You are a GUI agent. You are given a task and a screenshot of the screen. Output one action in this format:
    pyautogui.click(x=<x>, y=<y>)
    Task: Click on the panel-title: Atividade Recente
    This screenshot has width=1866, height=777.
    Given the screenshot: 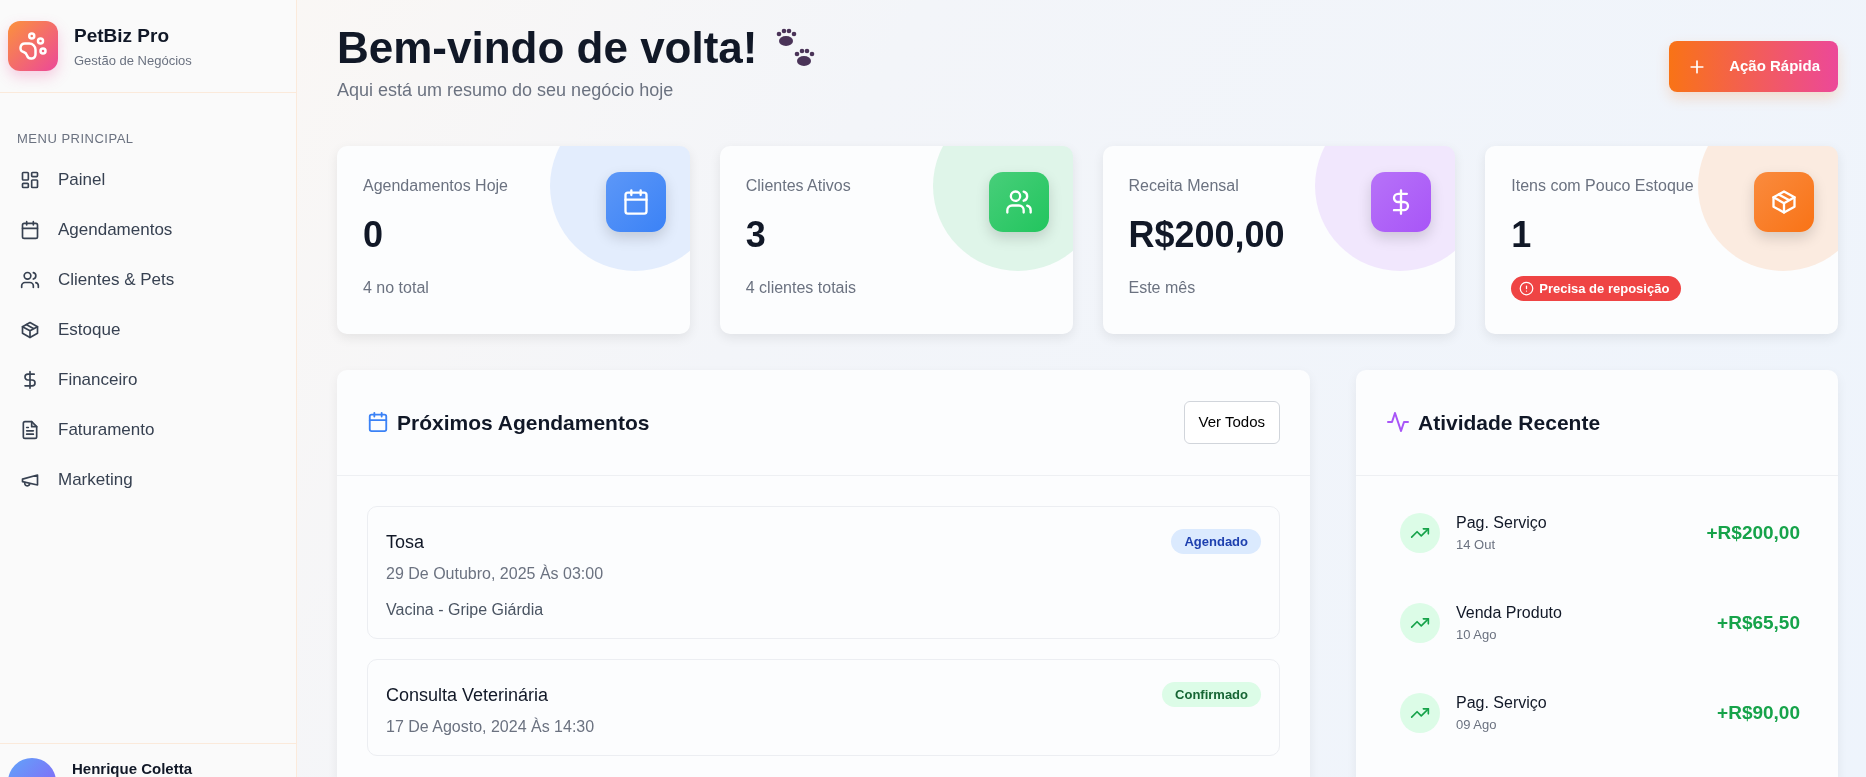 What is the action you would take?
    pyautogui.click(x=1509, y=422)
    